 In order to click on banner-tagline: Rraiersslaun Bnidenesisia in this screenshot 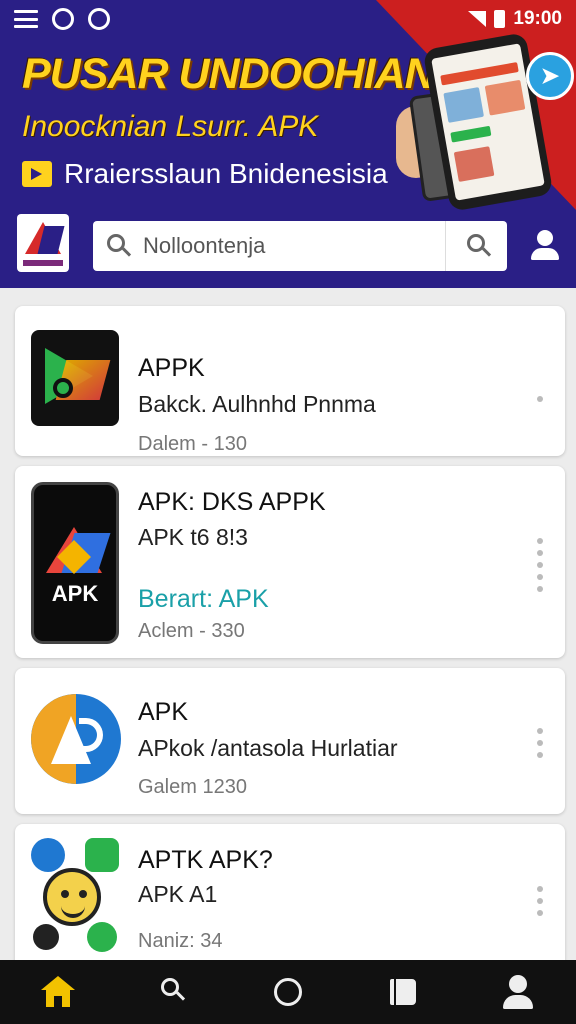, I will do `click(205, 174)`.